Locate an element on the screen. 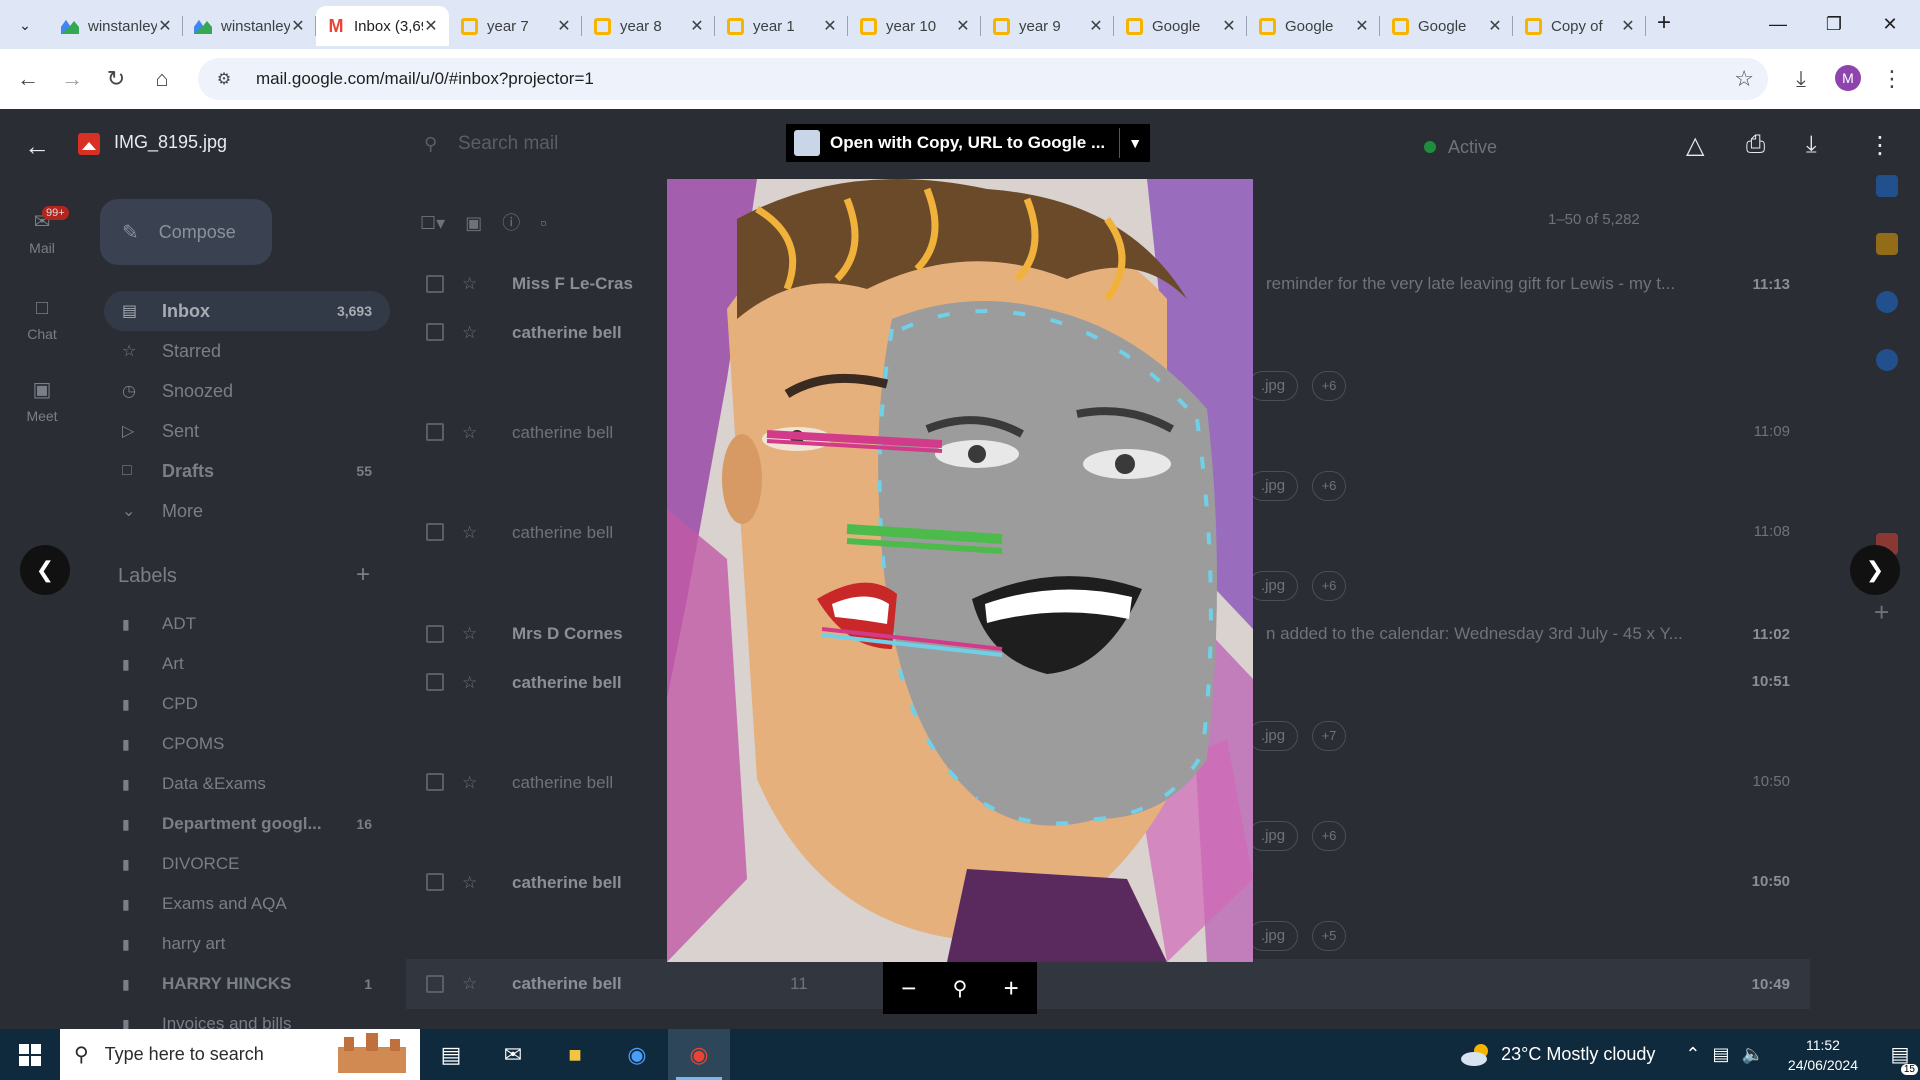  tab-search-button: ⌄ is located at coordinates (25, 25).